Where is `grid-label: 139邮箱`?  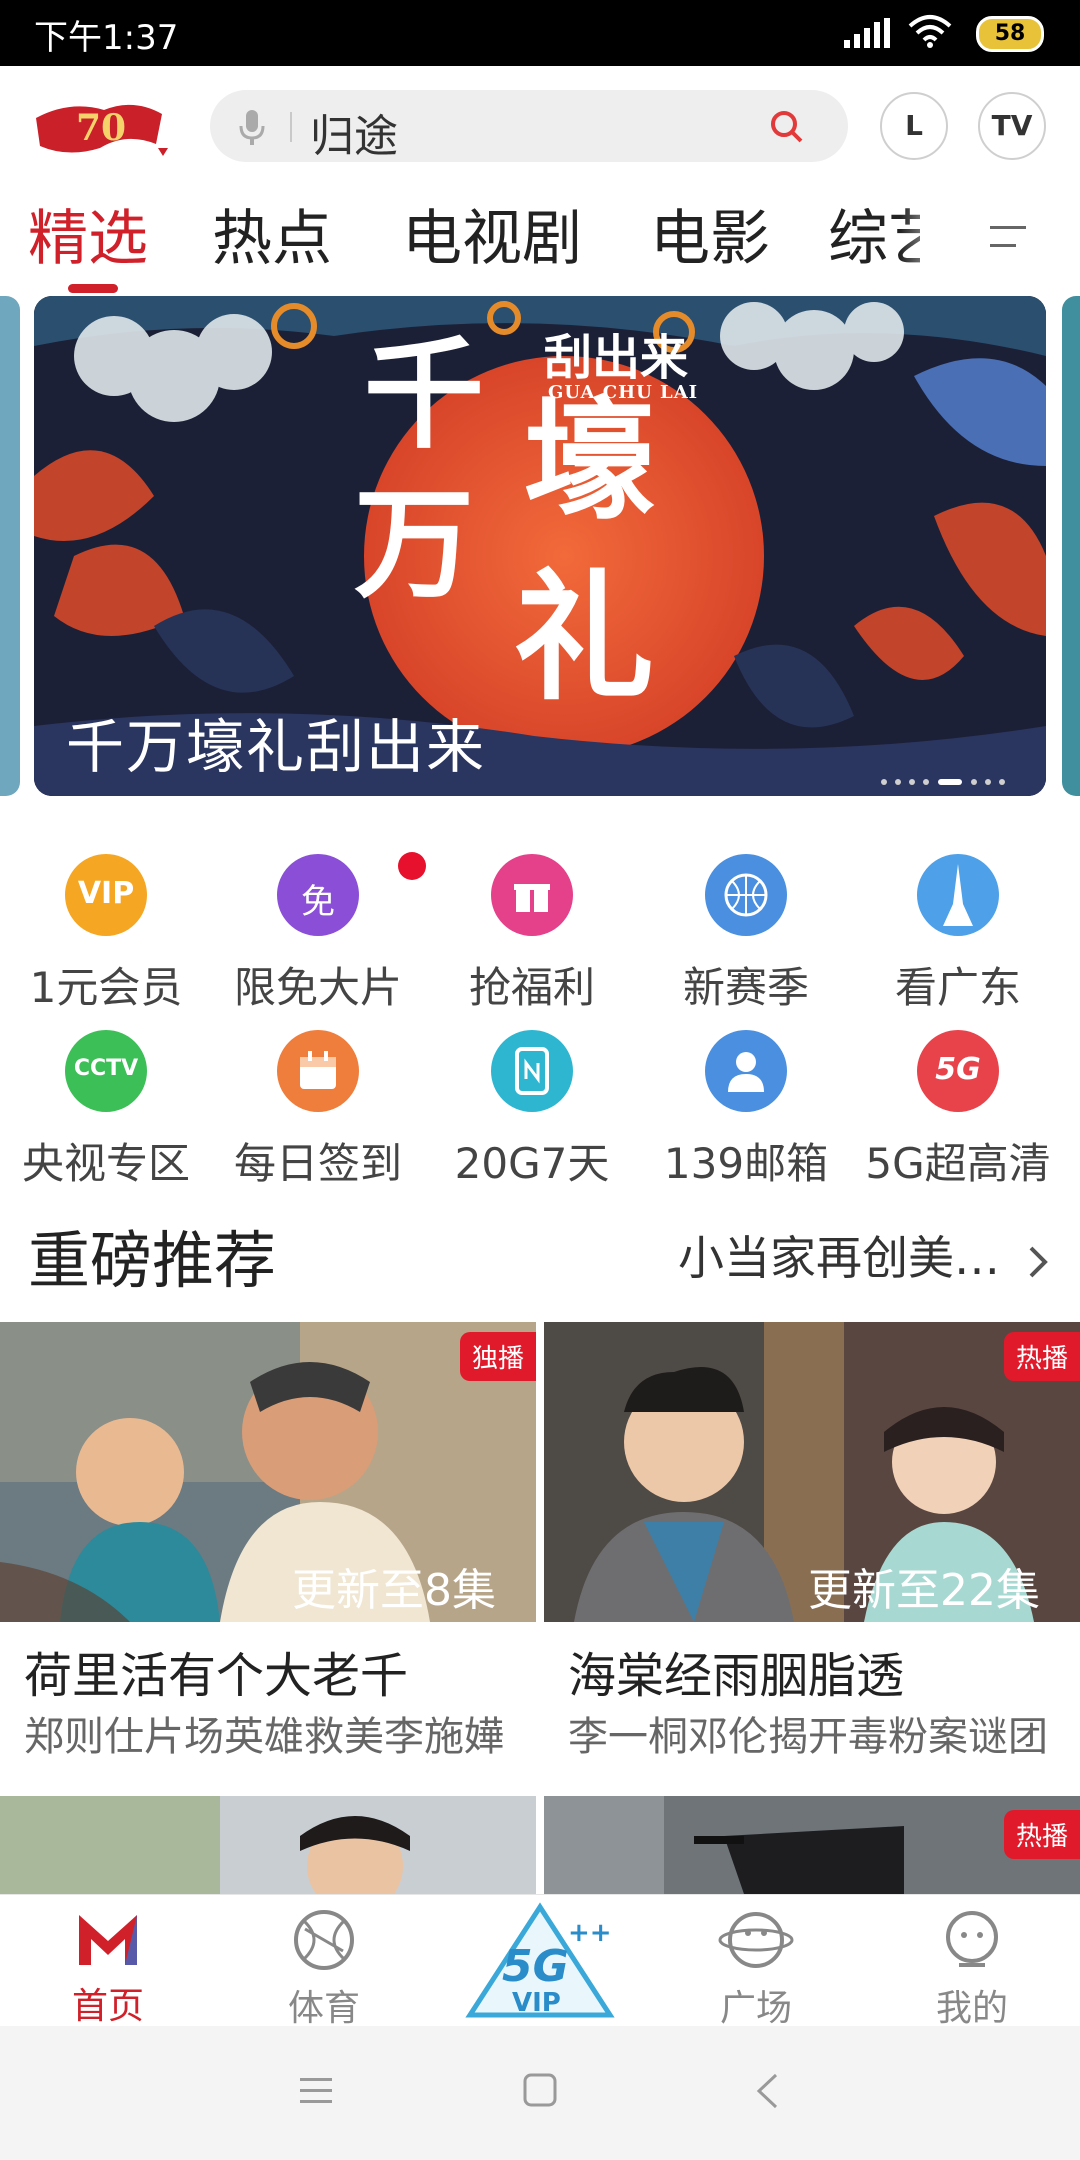 grid-label: 139邮箱 is located at coordinates (746, 1163).